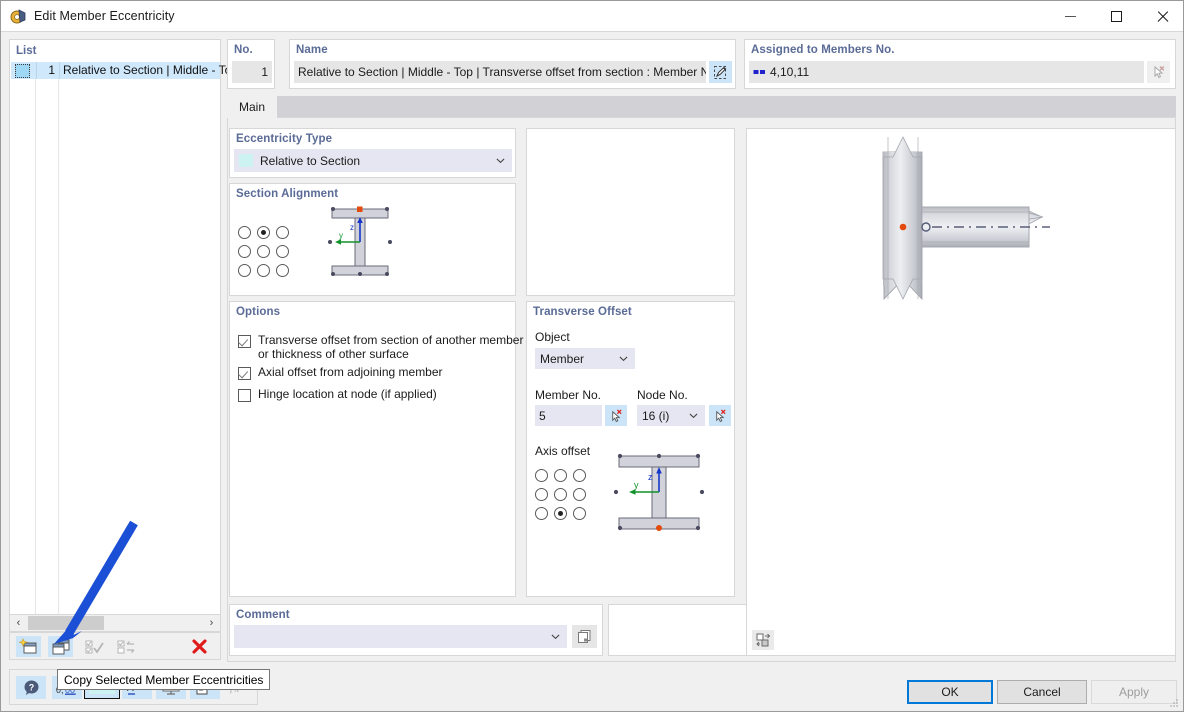  I want to click on copy-comment-icon, so click(584, 636).